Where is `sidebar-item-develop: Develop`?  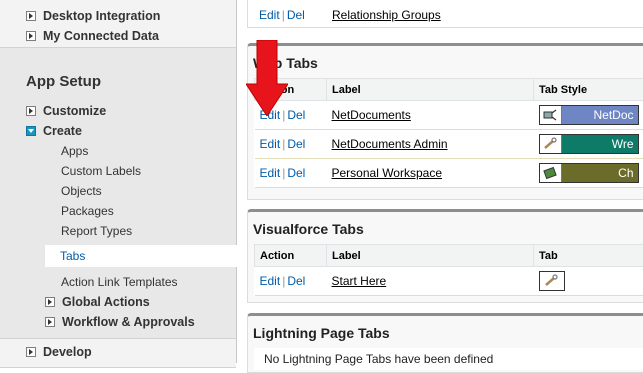 sidebar-item-develop: Develop is located at coordinates (59, 352).